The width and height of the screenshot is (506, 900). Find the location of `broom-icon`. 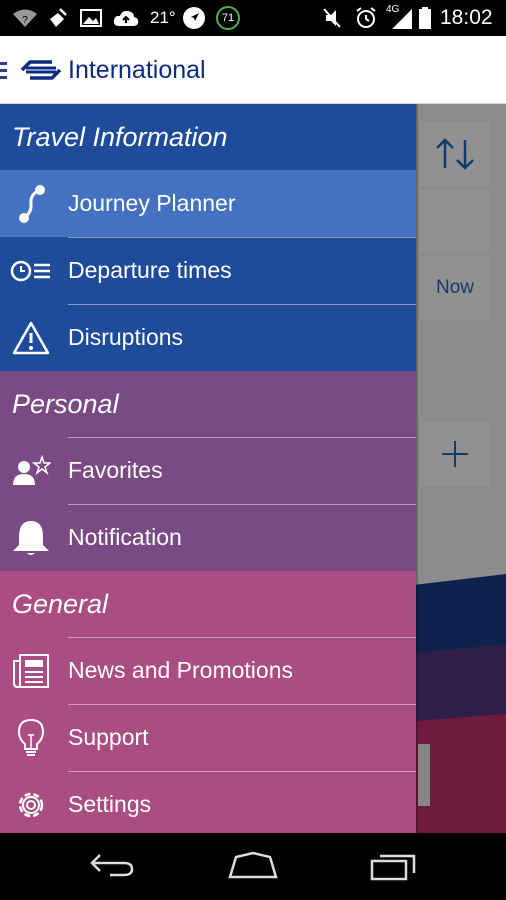

broom-icon is located at coordinates (58, 18).